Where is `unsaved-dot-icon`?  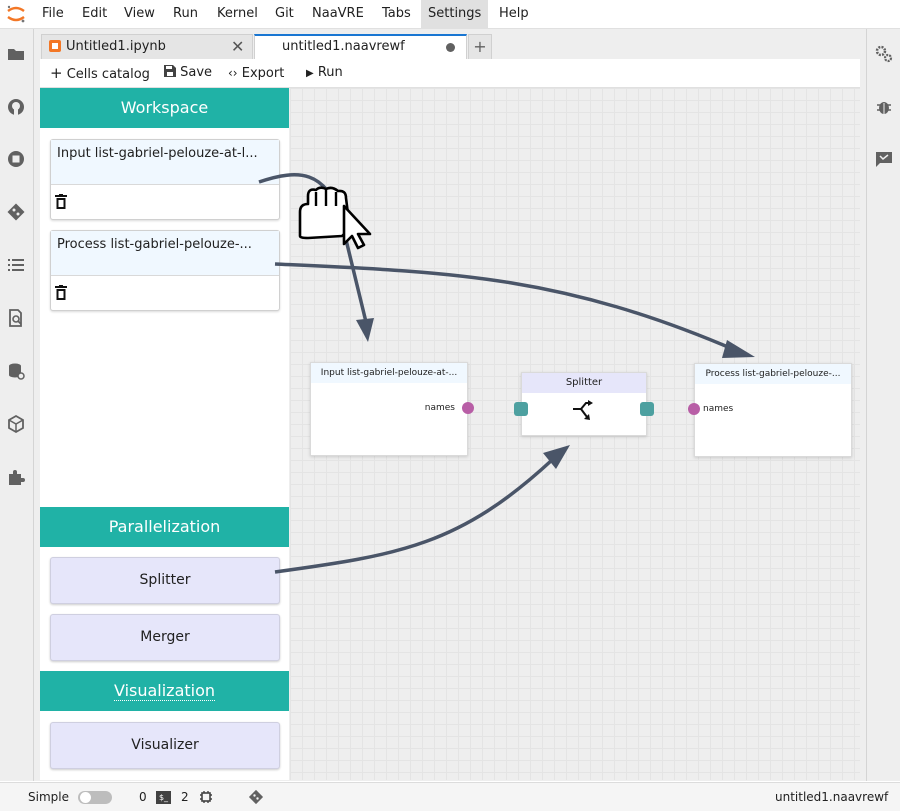
unsaved-dot-icon is located at coordinates (450, 47).